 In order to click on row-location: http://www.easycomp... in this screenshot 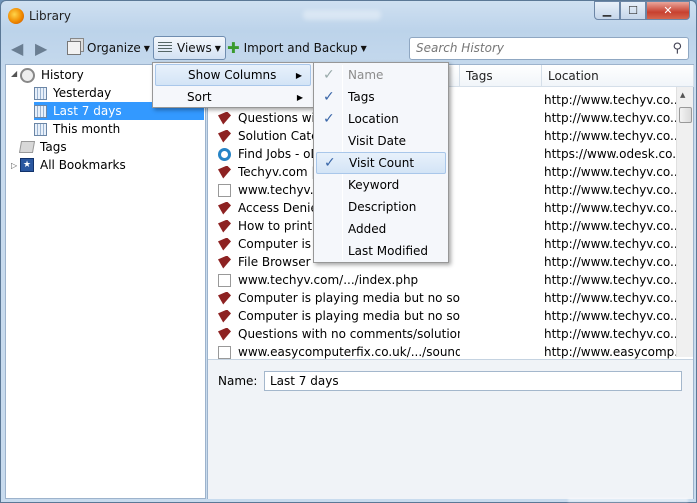, I will do `click(612, 352)`.